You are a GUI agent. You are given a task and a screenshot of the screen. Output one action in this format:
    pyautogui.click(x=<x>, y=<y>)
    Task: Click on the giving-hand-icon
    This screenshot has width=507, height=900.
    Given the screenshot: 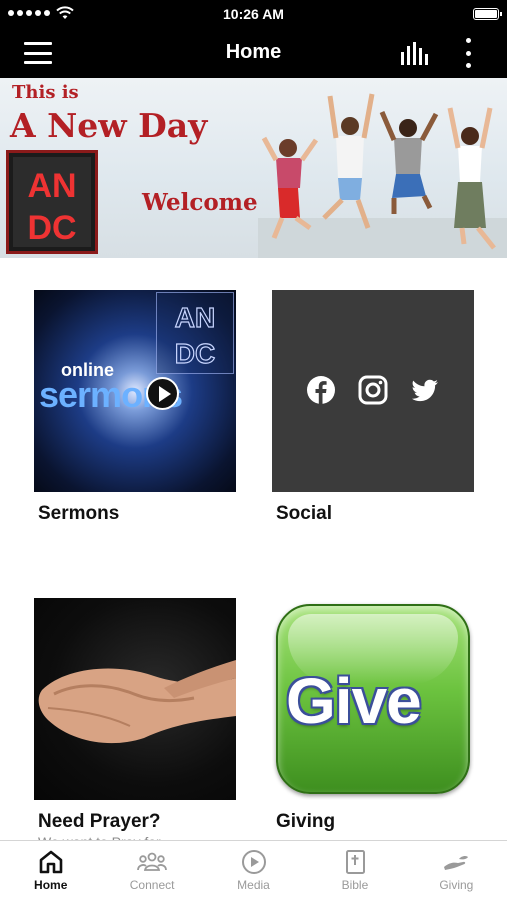 What is the action you would take?
    pyautogui.click(x=456, y=862)
    